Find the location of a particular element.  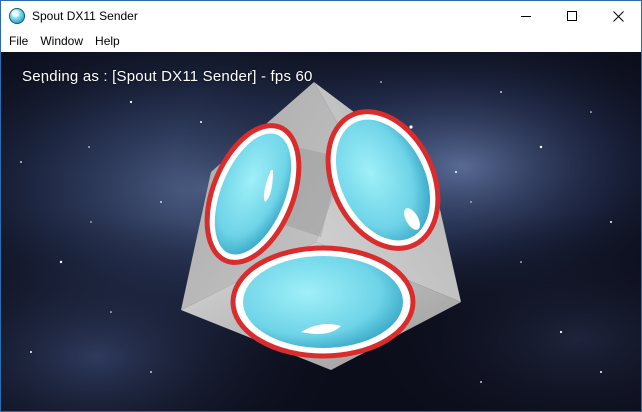

minimize-icon is located at coordinates (526, 16).